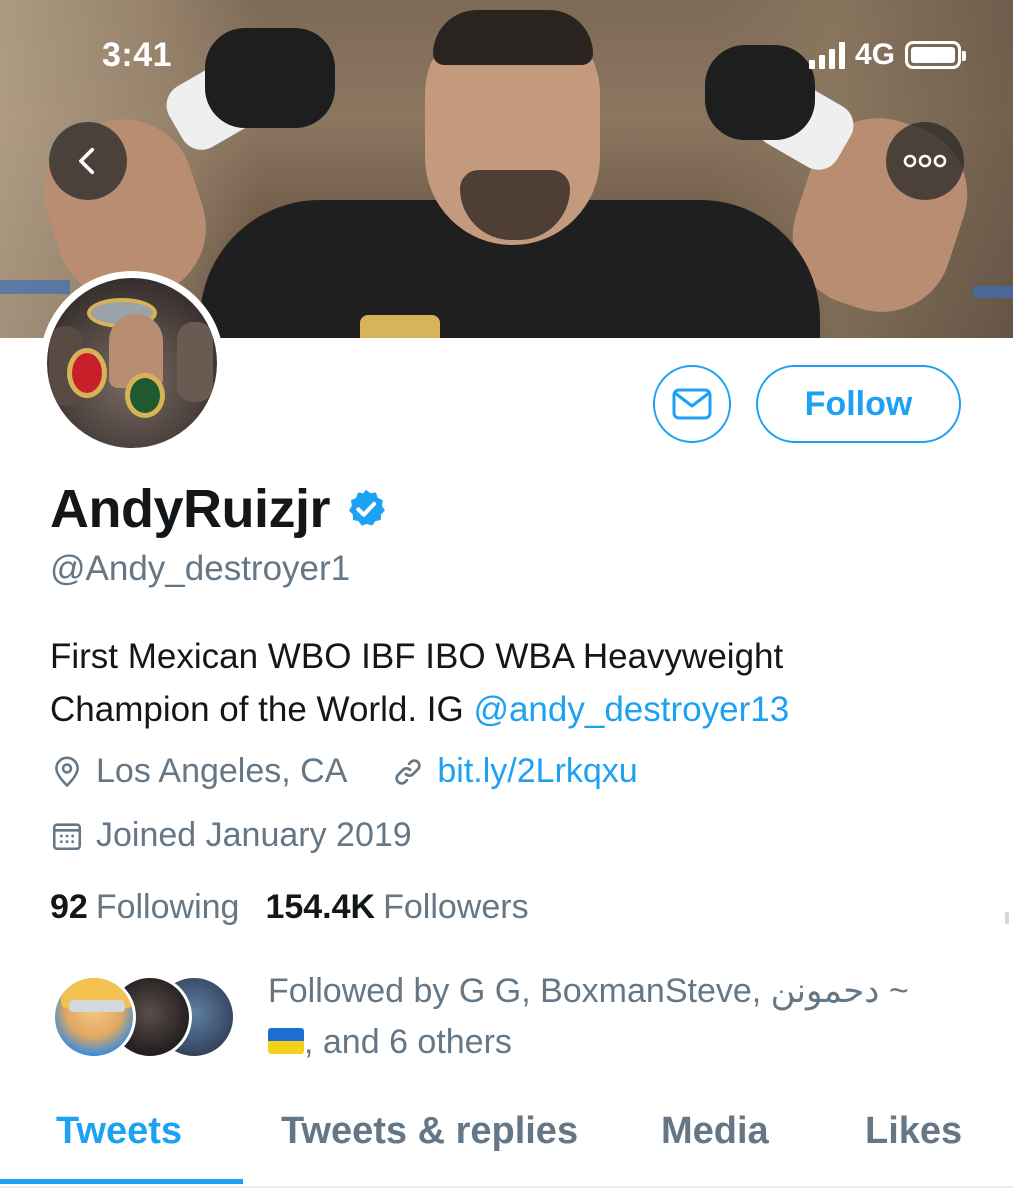  Describe the element at coordinates (67, 836) in the screenshot. I see `calendar-icon` at that location.